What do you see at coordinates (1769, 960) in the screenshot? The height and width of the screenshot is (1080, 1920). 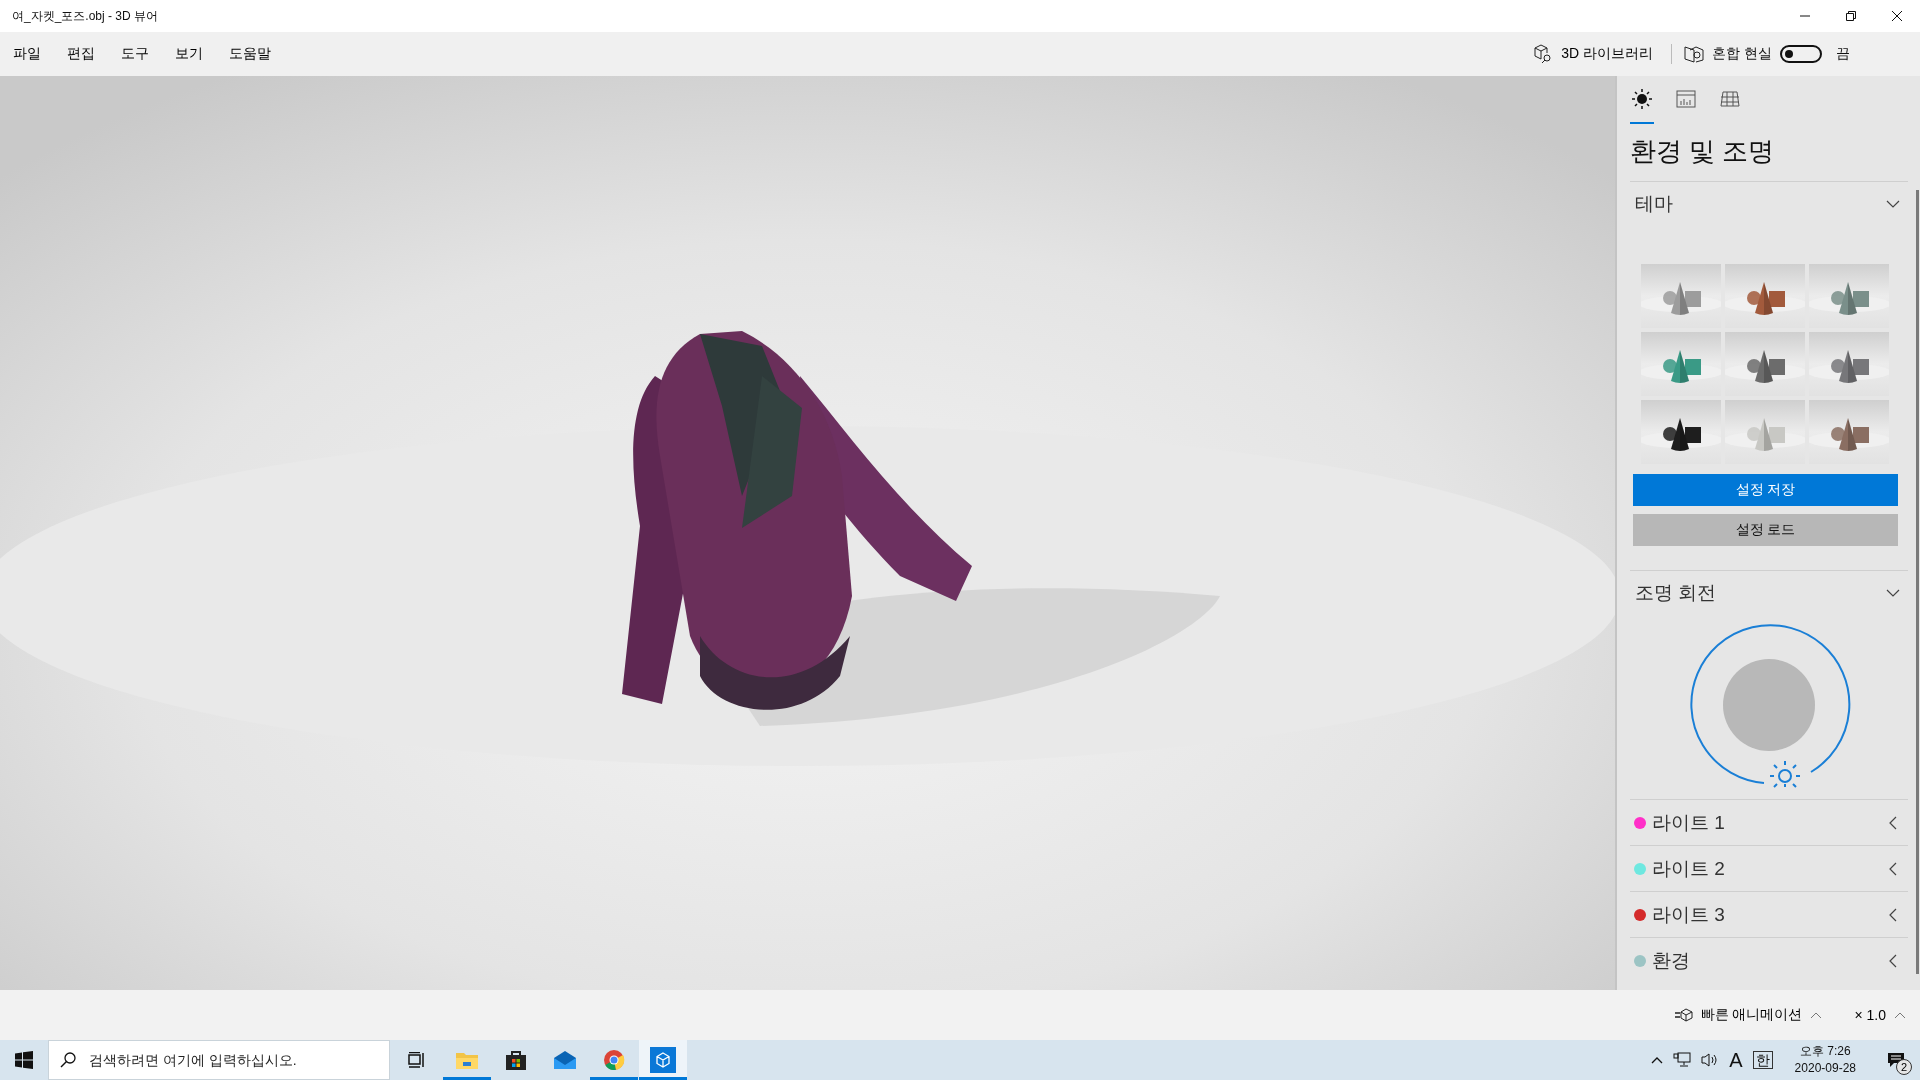 I see `light-row: 환경` at bounding box center [1769, 960].